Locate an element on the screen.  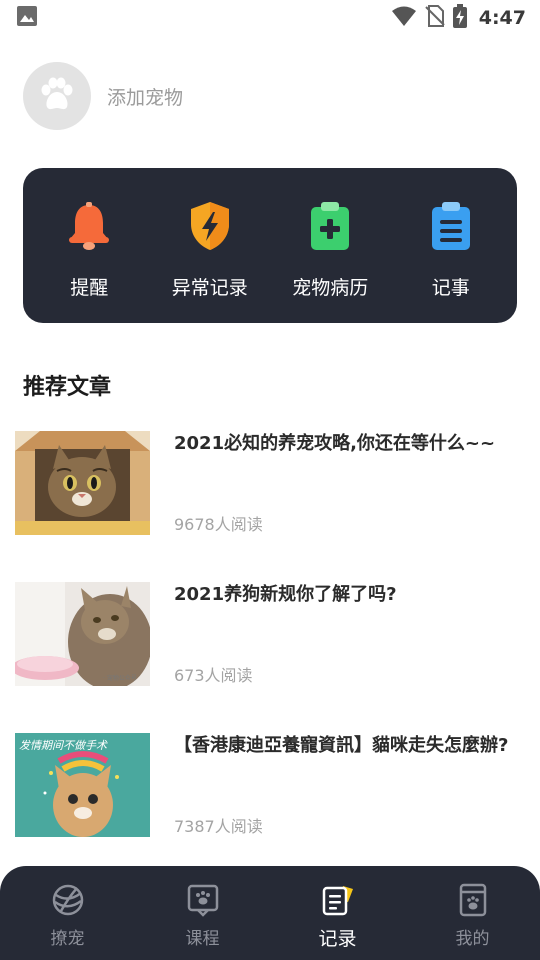
yarn-ball-icon is located at coordinates (68, 900).